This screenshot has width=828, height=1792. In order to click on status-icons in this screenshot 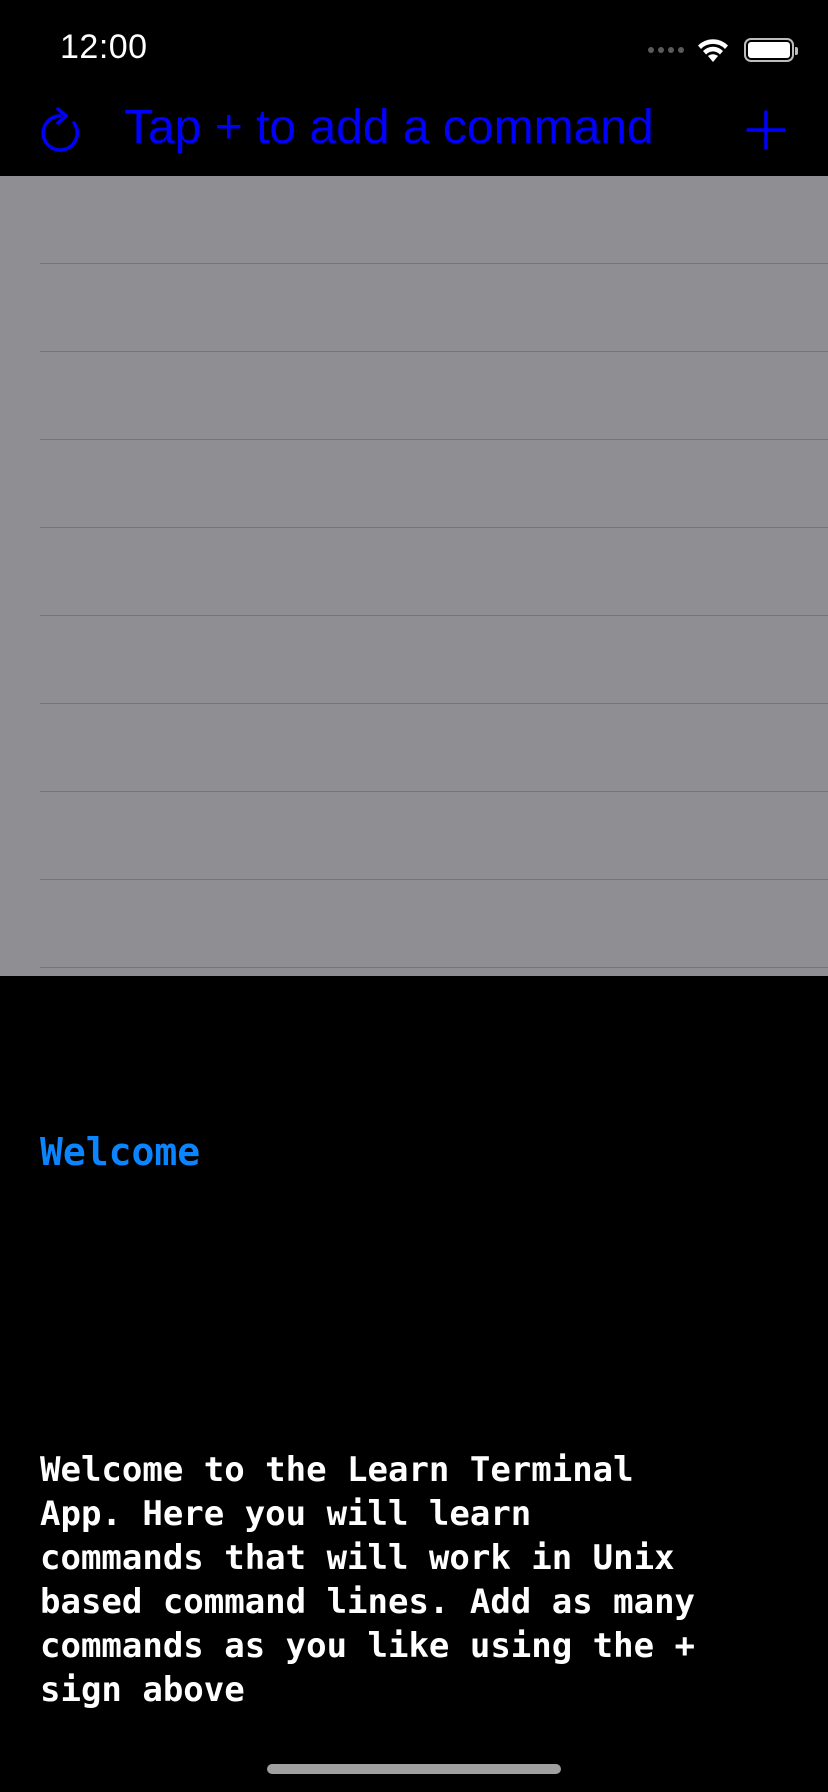, I will do `click(723, 50)`.